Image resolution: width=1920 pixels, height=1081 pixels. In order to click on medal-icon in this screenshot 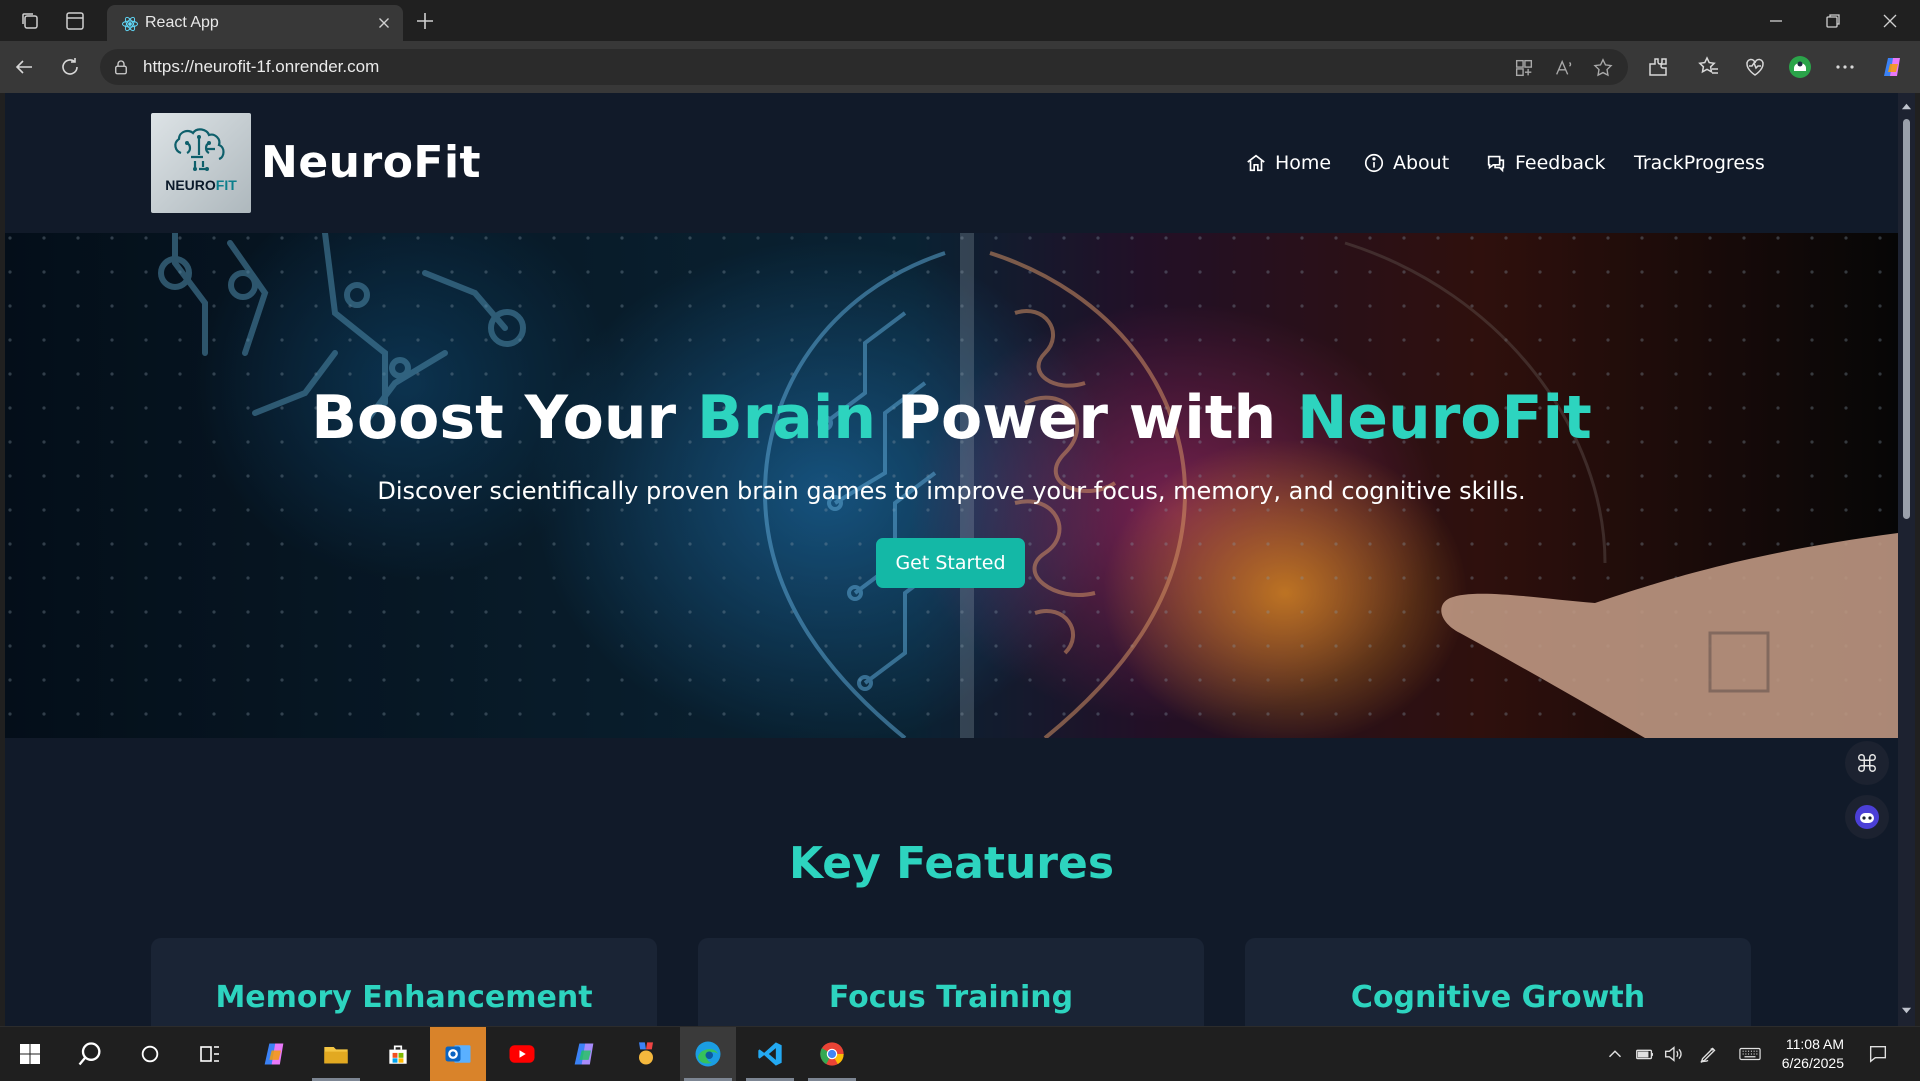, I will do `click(646, 1053)`.